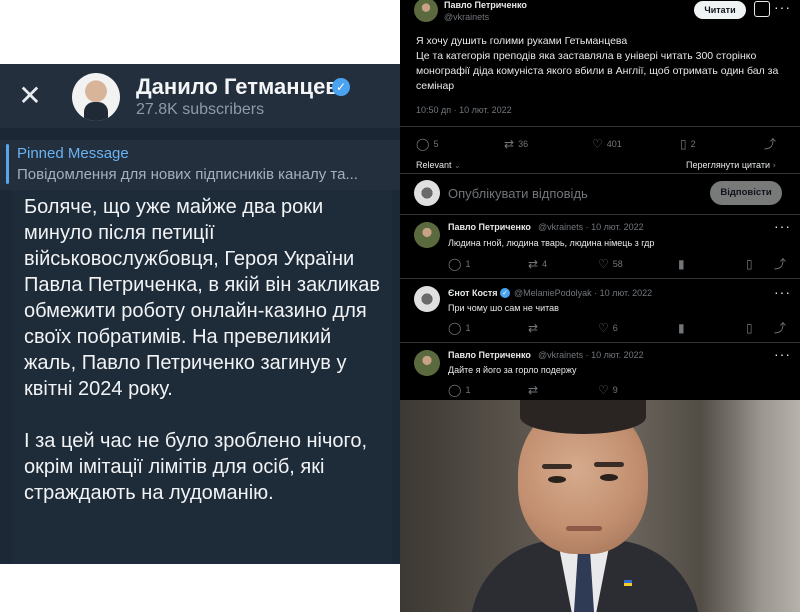  Describe the element at coordinates (73, 153) in the screenshot. I see `pinned-label: Pinned Message` at that location.